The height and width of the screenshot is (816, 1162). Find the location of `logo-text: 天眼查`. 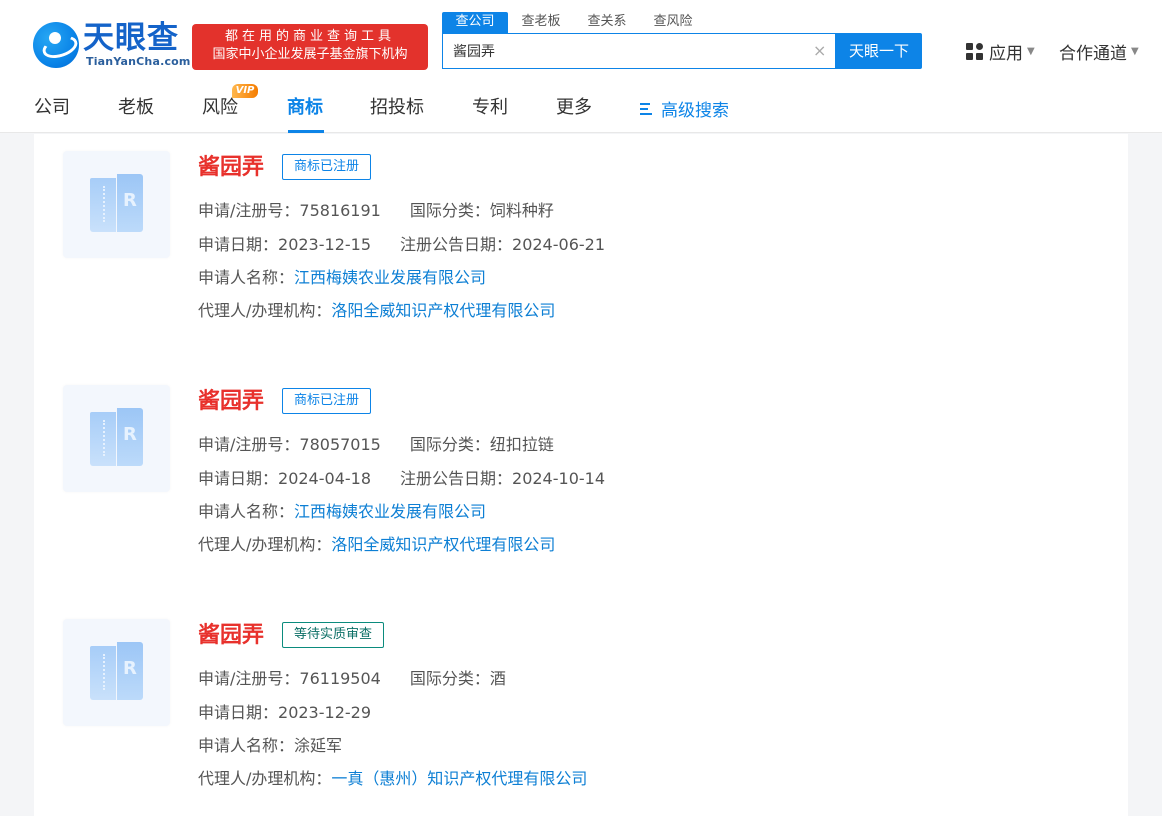

logo-text: 天眼查 is located at coordinates (131, 38).